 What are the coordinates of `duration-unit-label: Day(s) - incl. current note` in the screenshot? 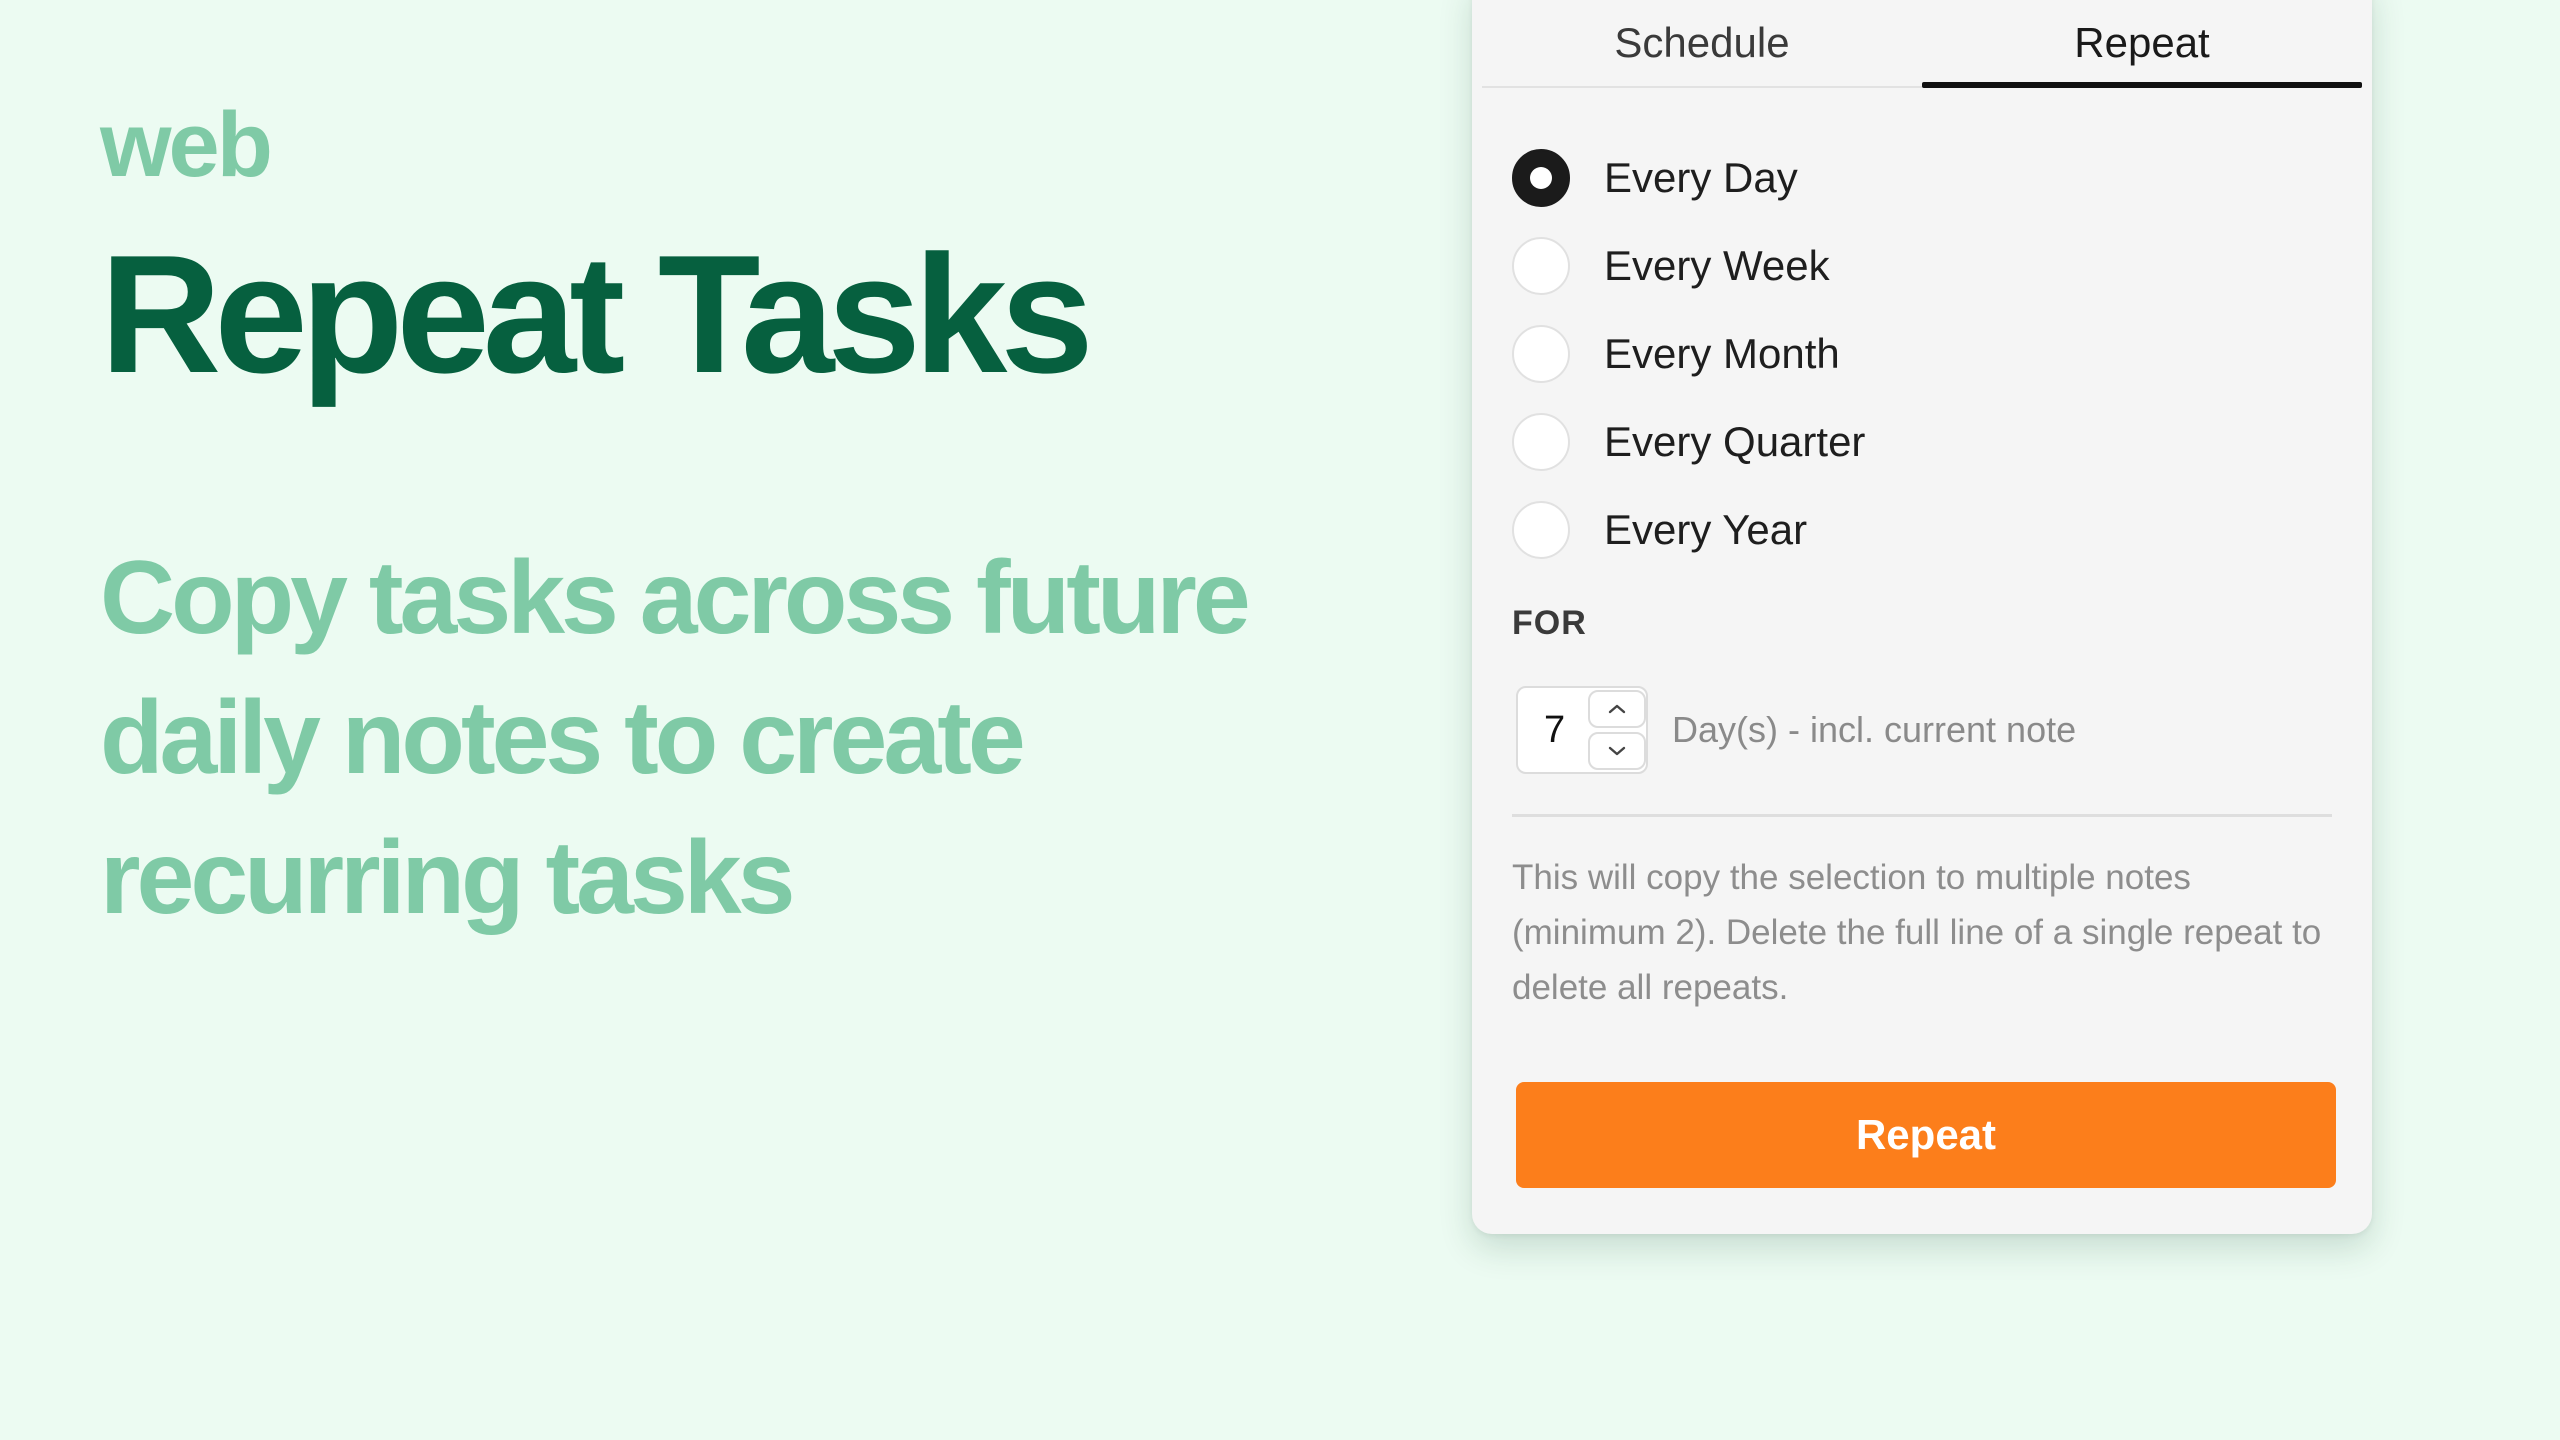 It's located at (1874, 729).